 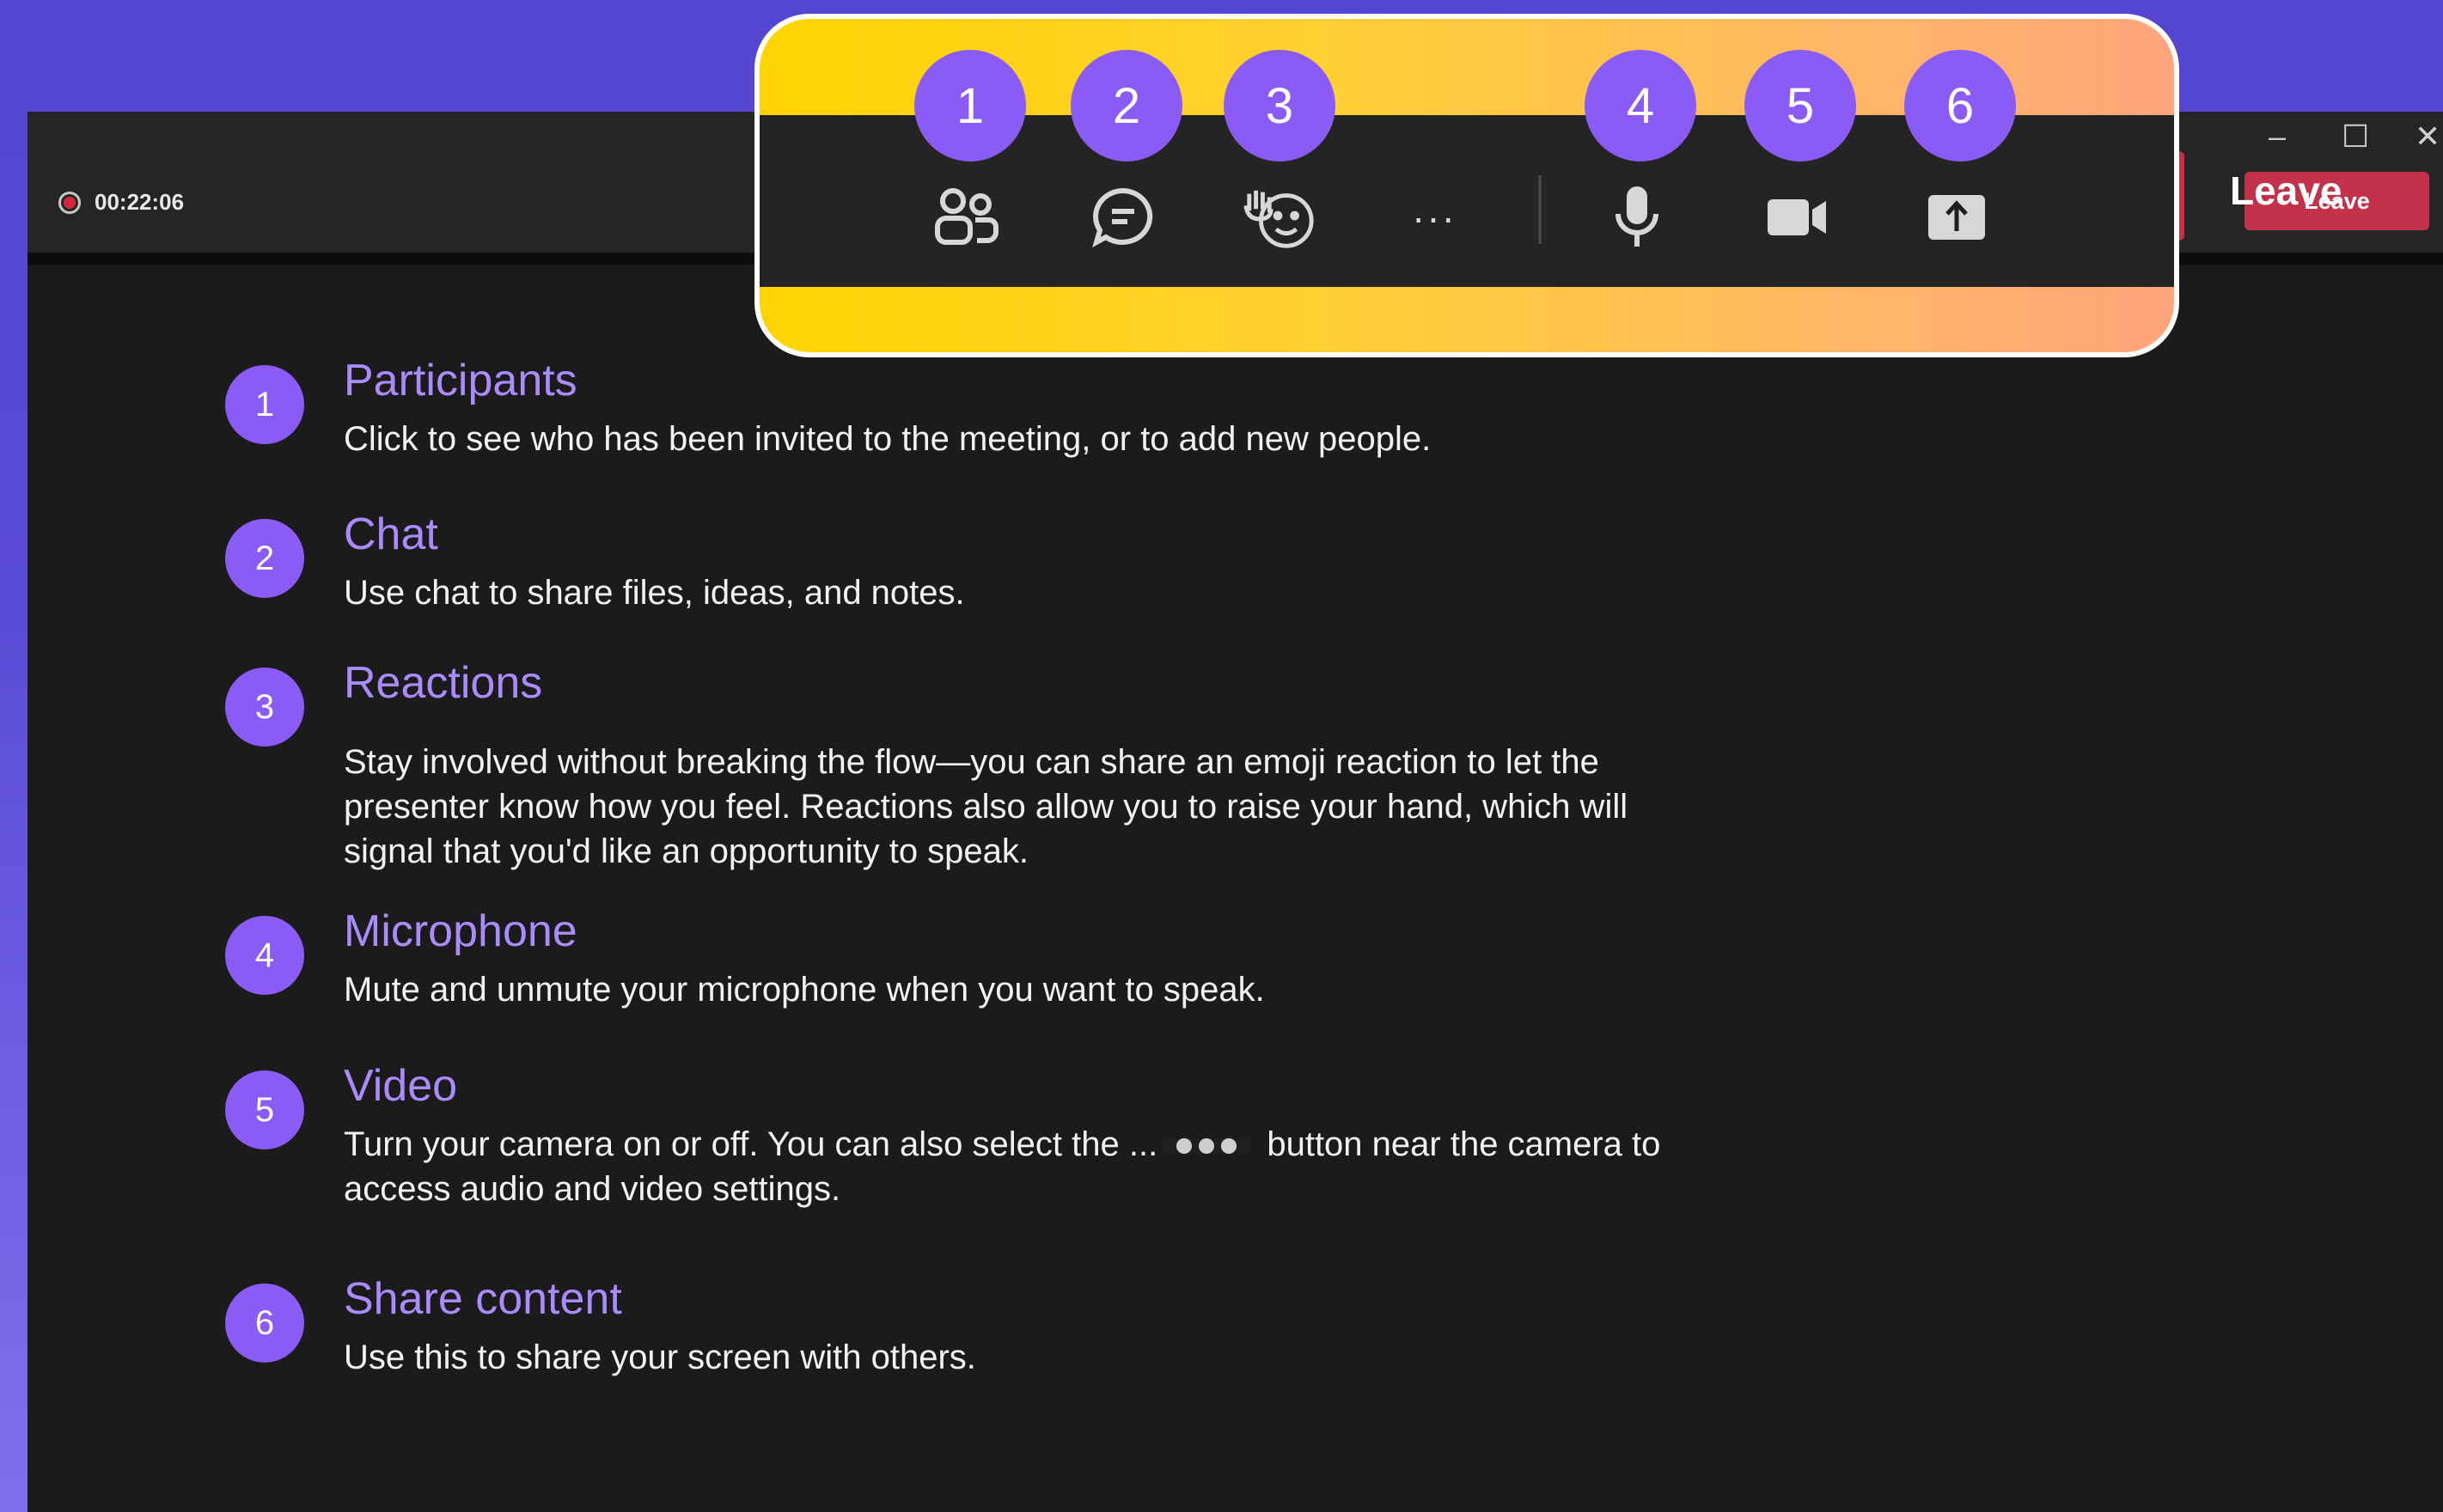 I want to click on reactions-icon, so click(x=1279, y=217).